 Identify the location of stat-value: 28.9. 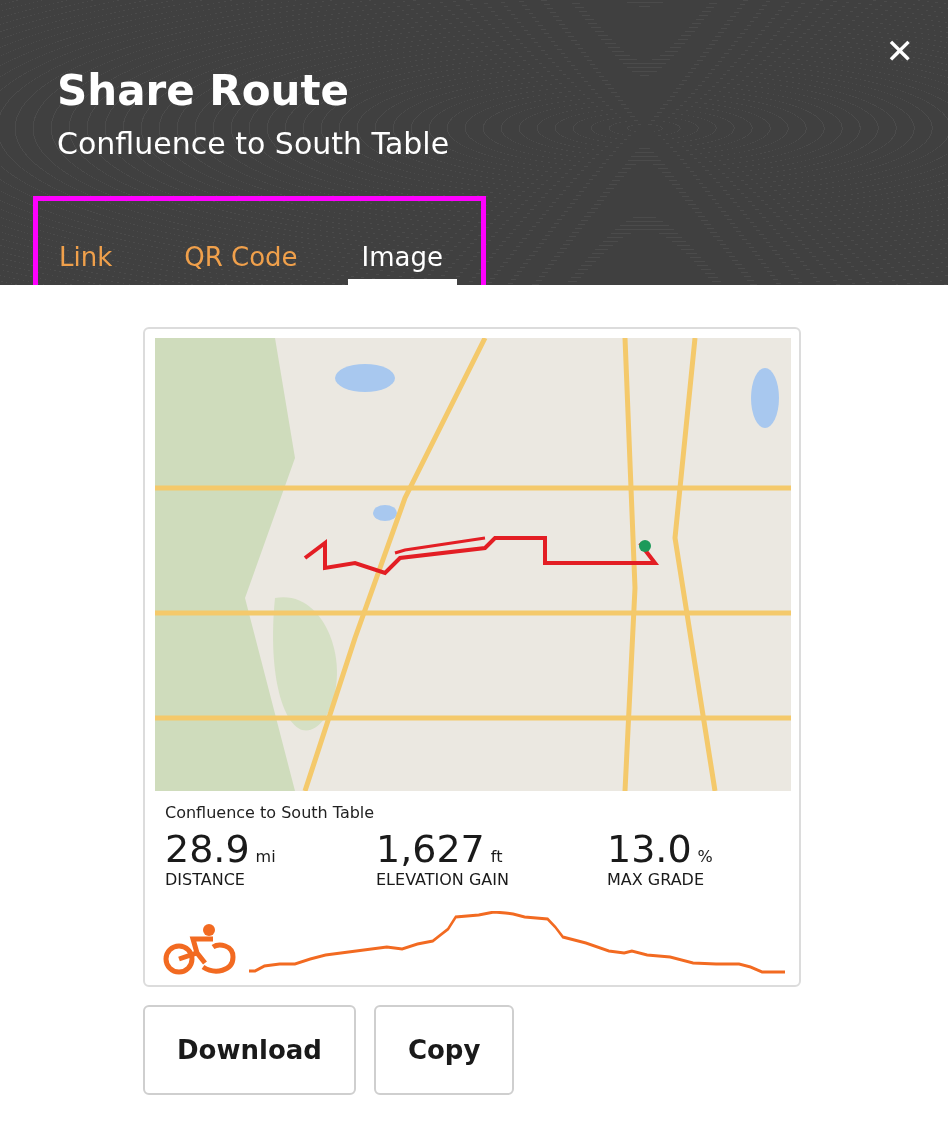
(207, 849).